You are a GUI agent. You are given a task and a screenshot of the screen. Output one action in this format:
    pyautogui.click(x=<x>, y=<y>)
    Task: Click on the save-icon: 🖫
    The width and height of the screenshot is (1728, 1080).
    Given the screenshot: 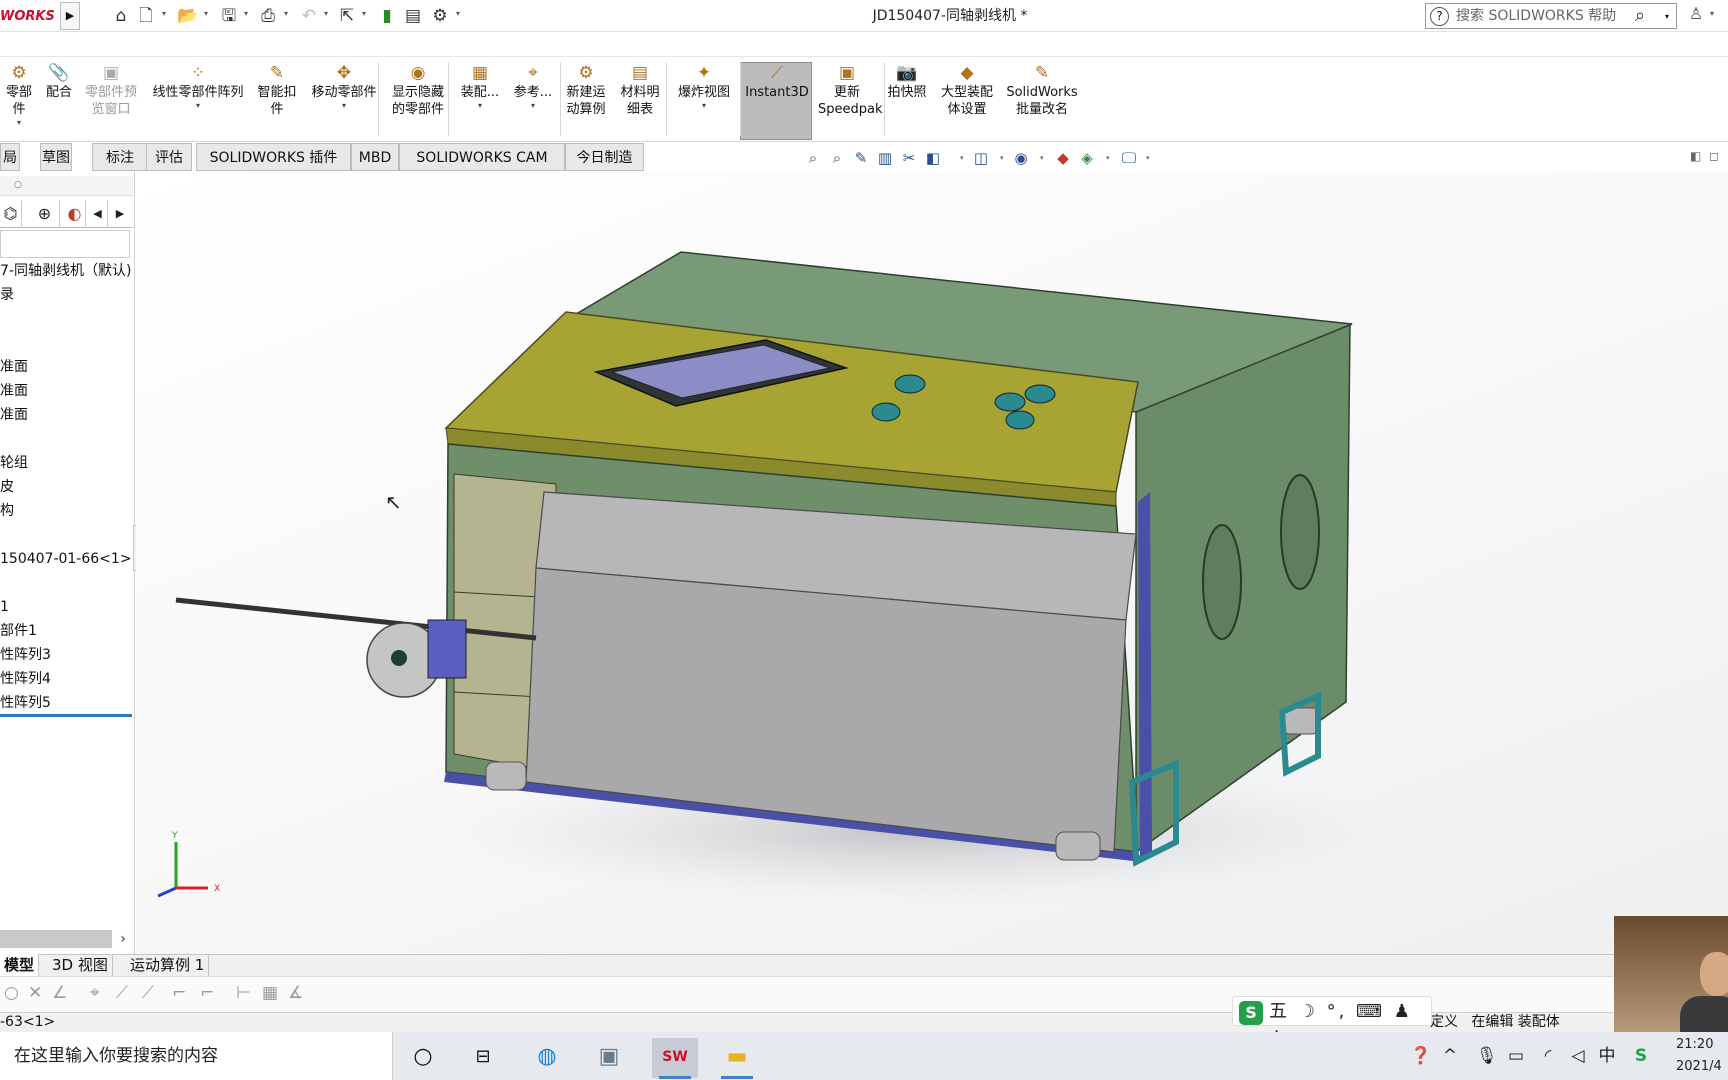 What is the action you would take?
    pyautogui.click(x=229, y=16)
    